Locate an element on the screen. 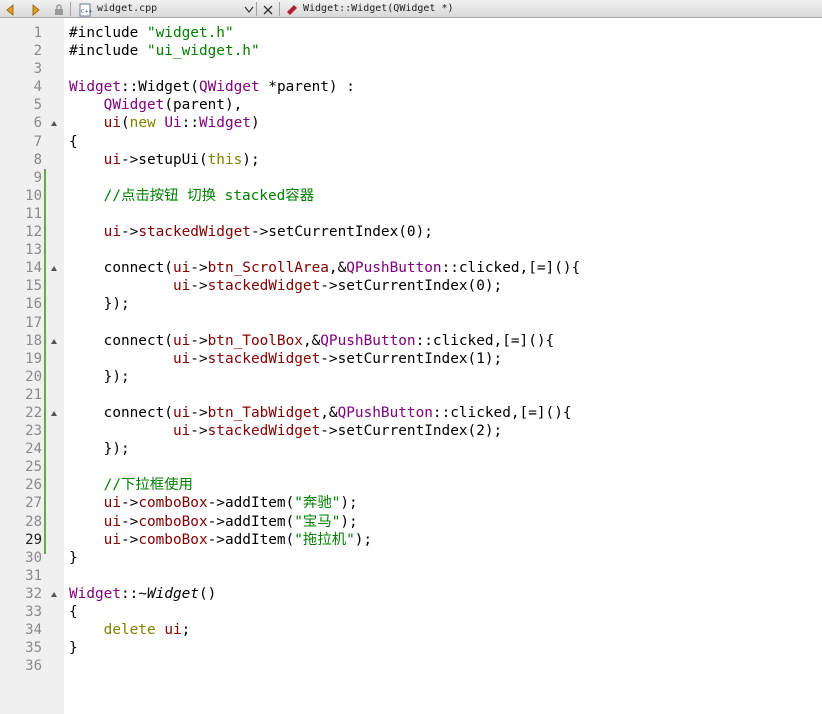 Image resolution: width=822 pixels, height=714 pixels. line-number: 33 is located at coordinates (33, 612).